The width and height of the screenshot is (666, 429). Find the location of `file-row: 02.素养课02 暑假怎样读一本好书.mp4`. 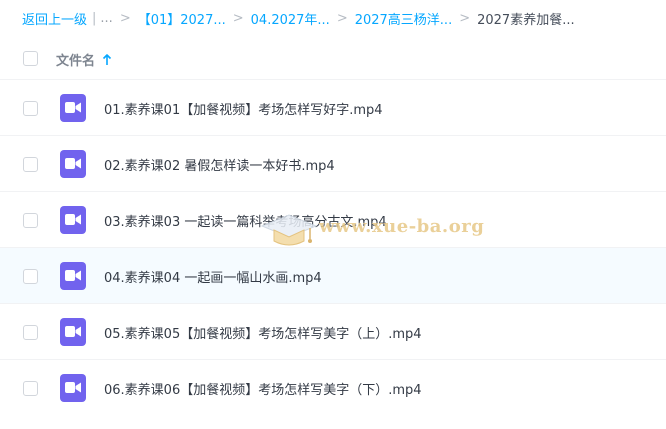

file-row: 02.素养课02 暑假怎样读一本好书.mp4 is located at coordinates (333, 163).